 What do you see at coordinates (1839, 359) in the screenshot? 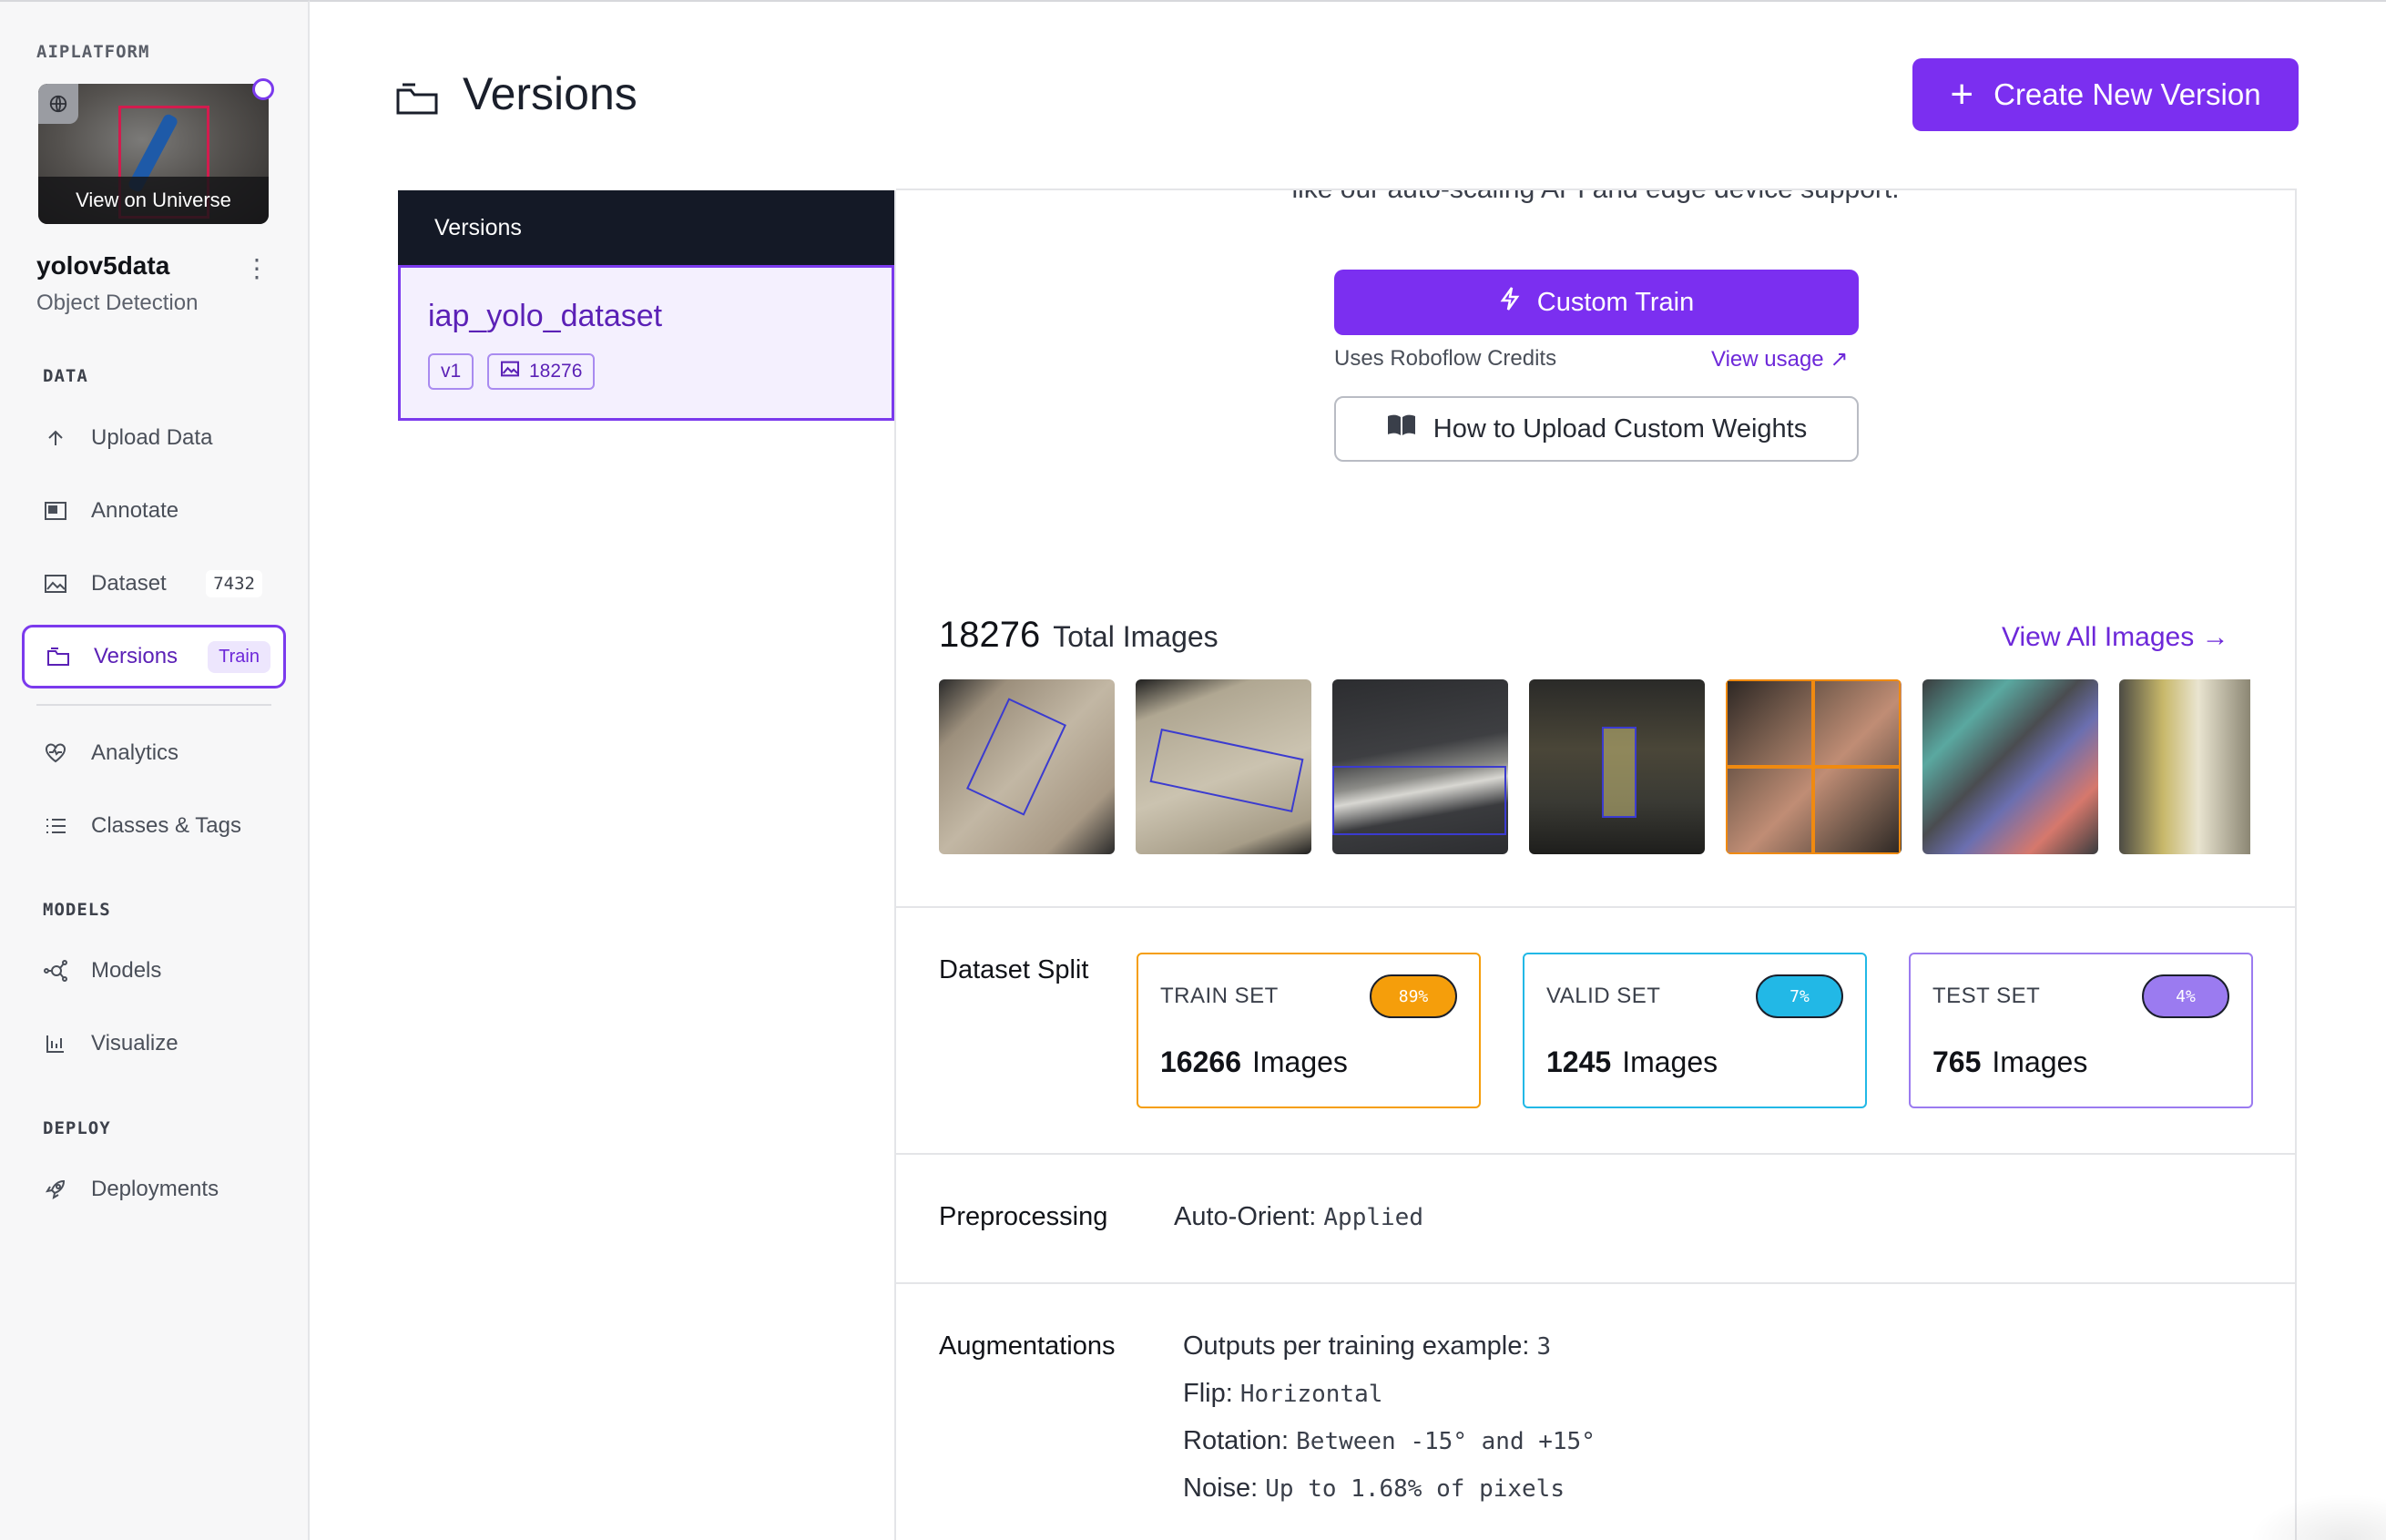
I see `external-arrow-icon: ↗` at bounding box center [1839, 359].